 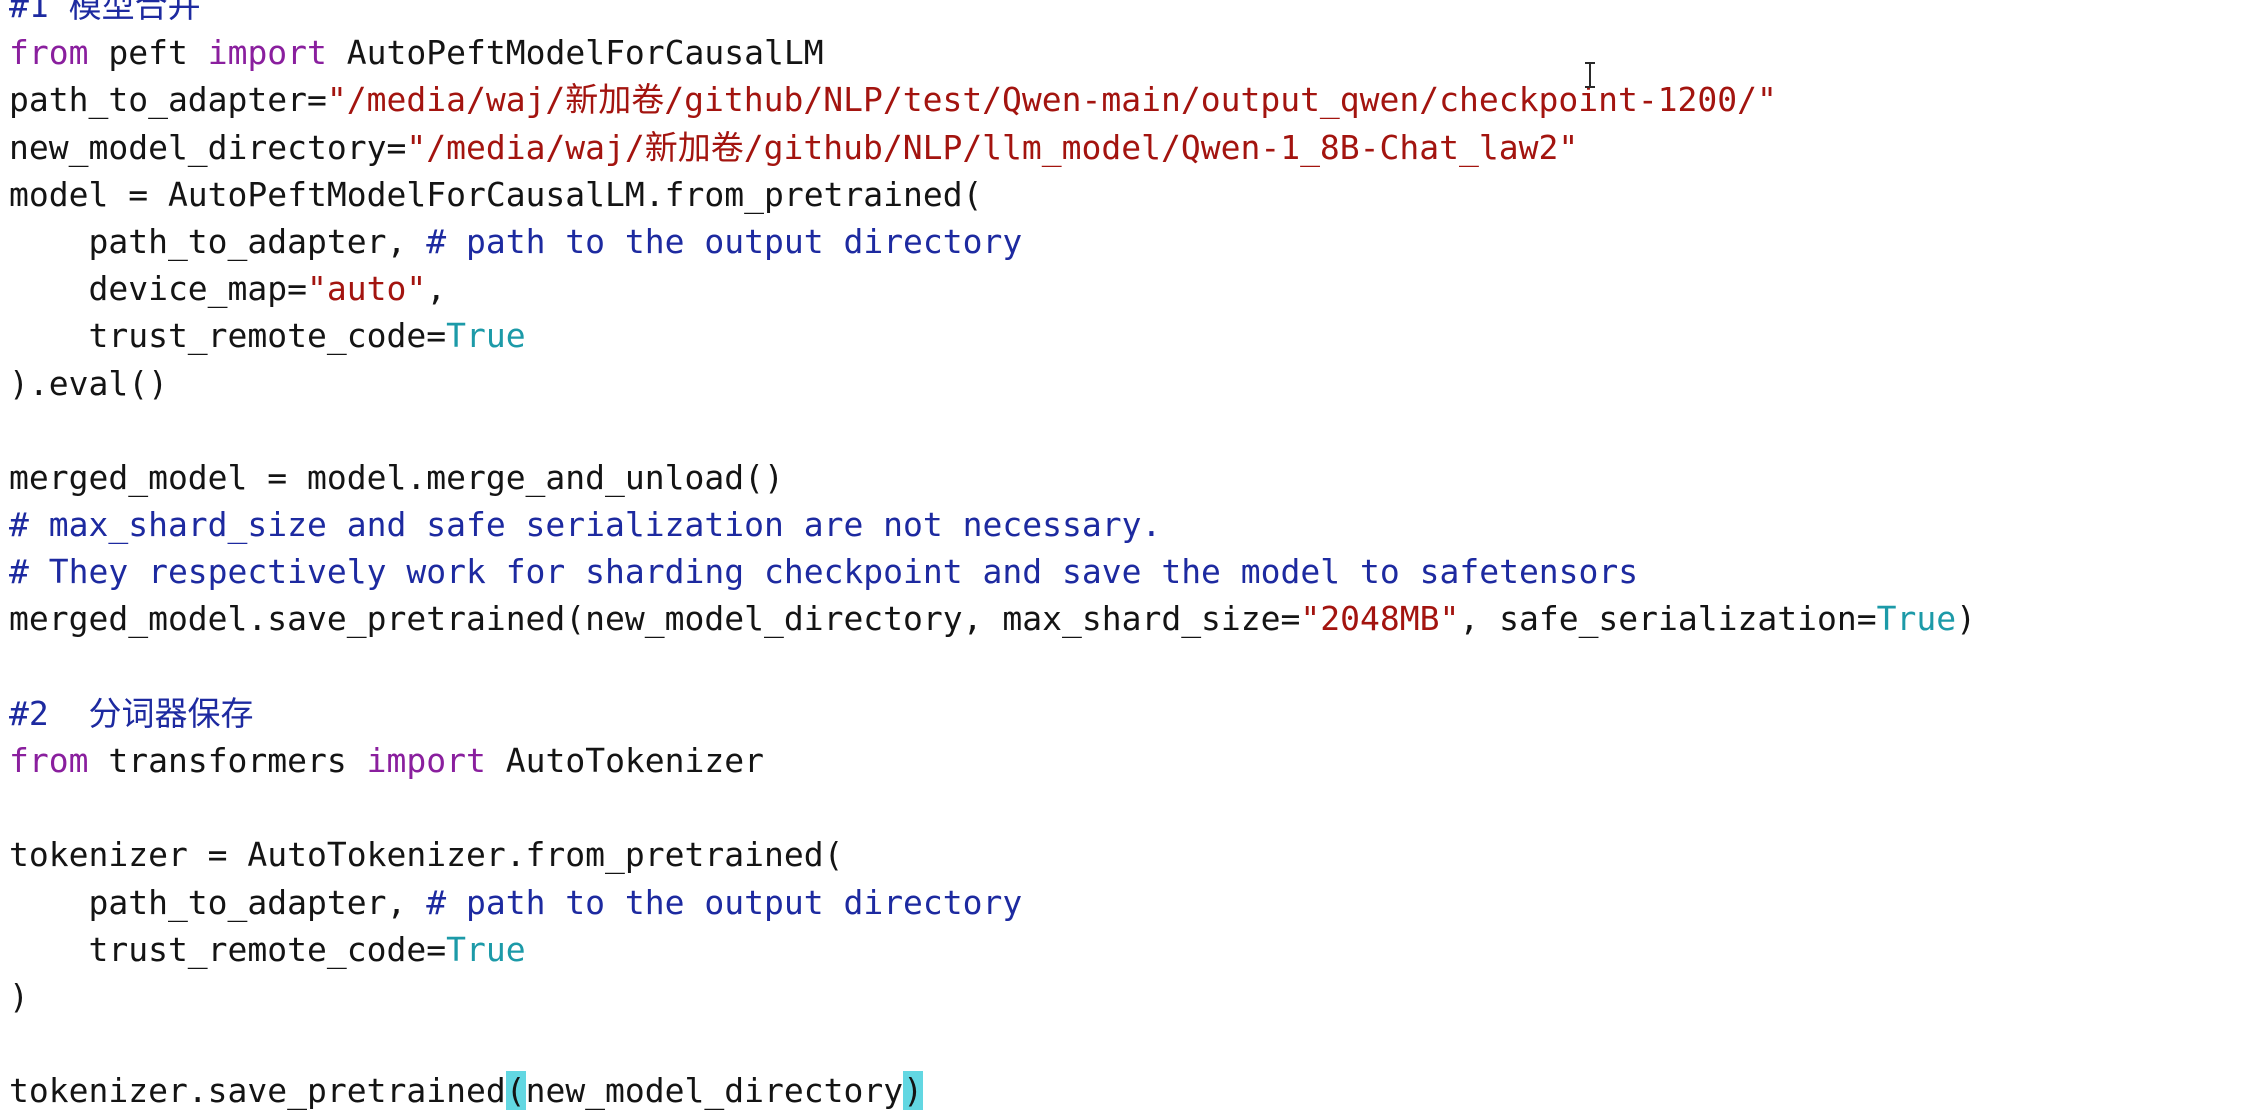 I want to click on code-text: tokenizer.save_pretrained, so click(x=257, y=1091).